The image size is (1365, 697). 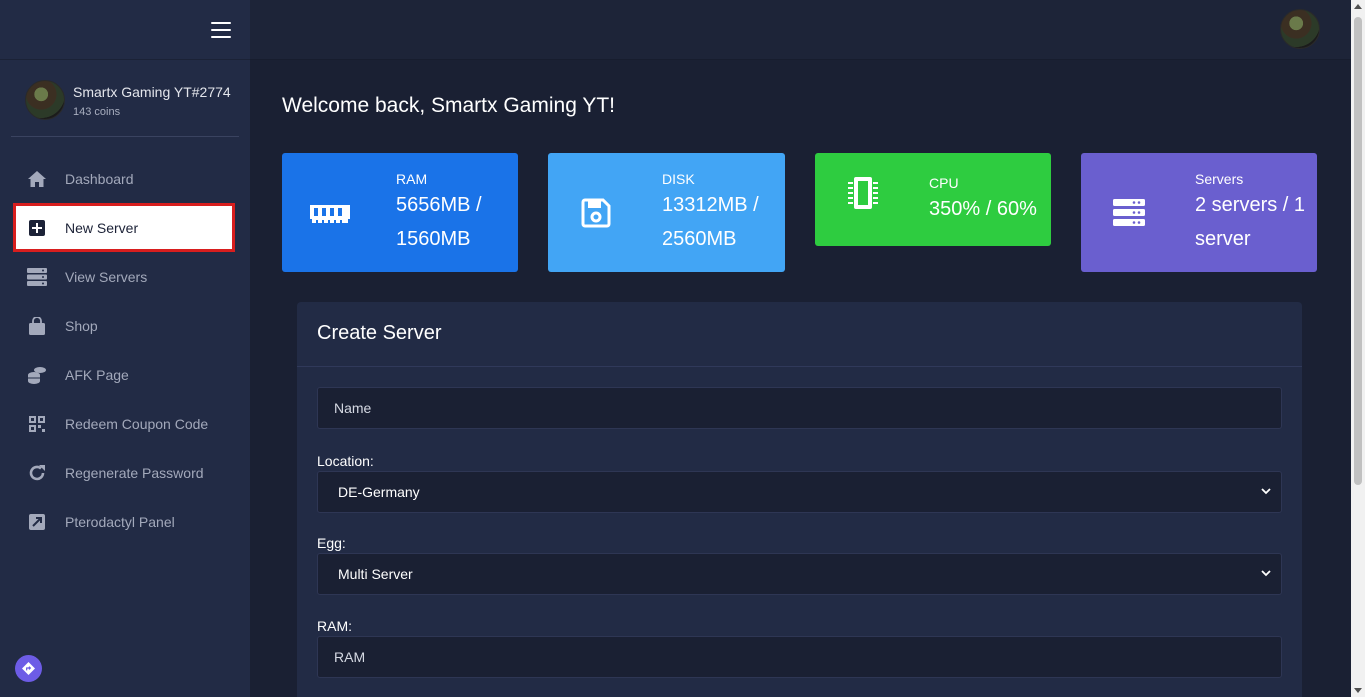 I want to click on memory-icon, so click(x=330, y=213).